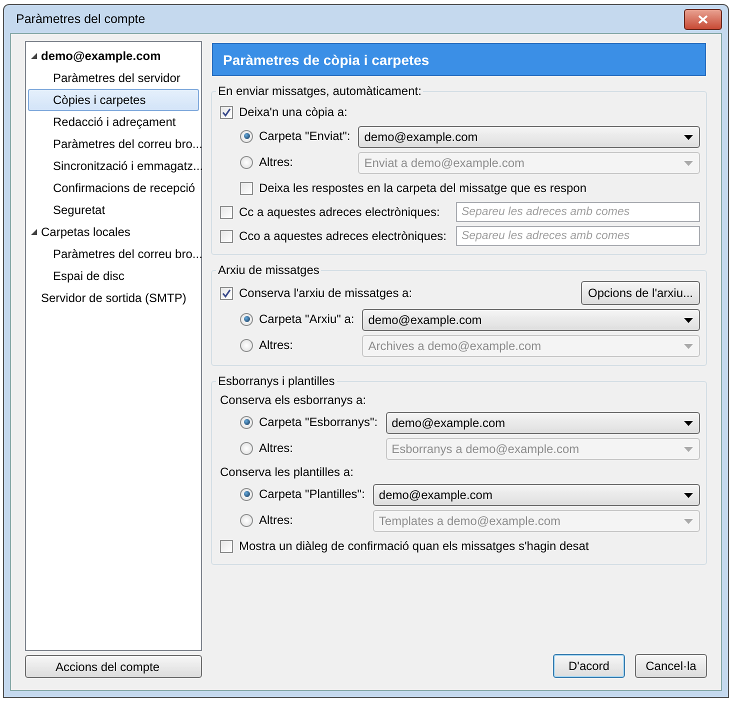  I want to click on panel-header: Paràmetres de còpia i carpetes, so click(459, 59).